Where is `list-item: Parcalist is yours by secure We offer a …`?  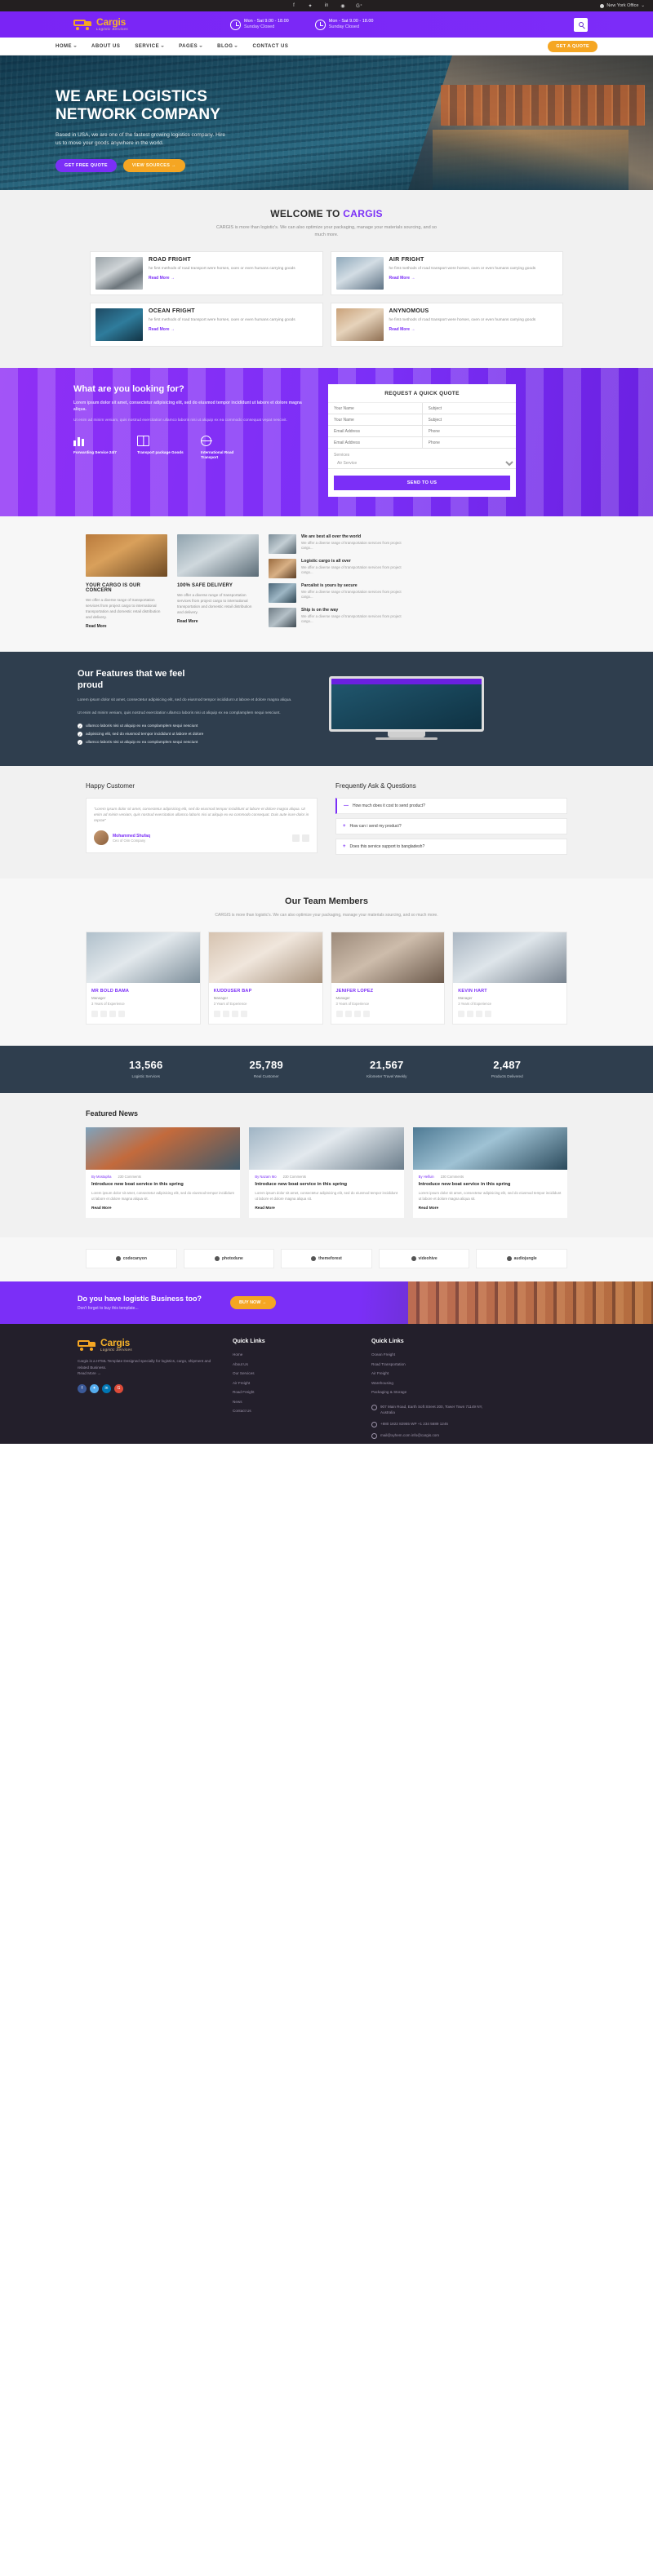 list-item: Parcalist is yours by secure We offer a … is located at coordinates (336, 593).